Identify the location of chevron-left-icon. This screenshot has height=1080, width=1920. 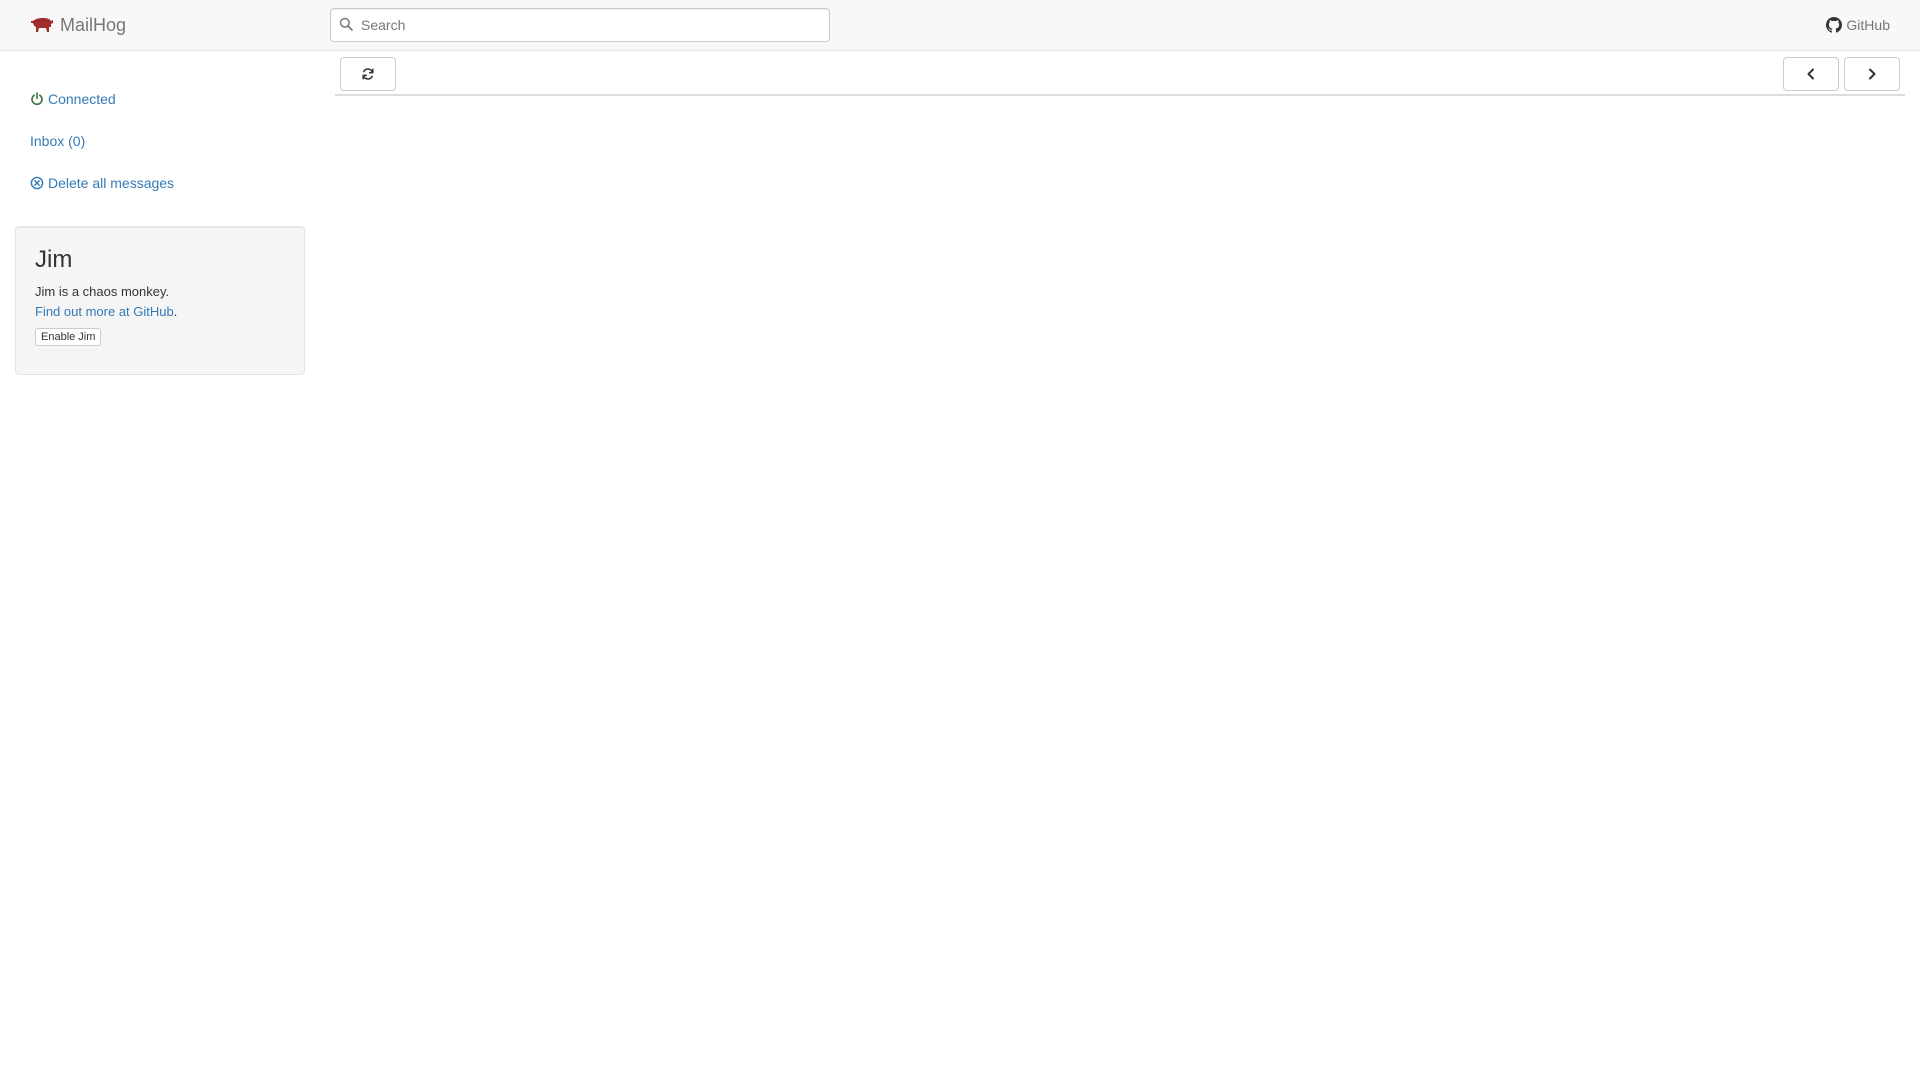
(1811, 74).